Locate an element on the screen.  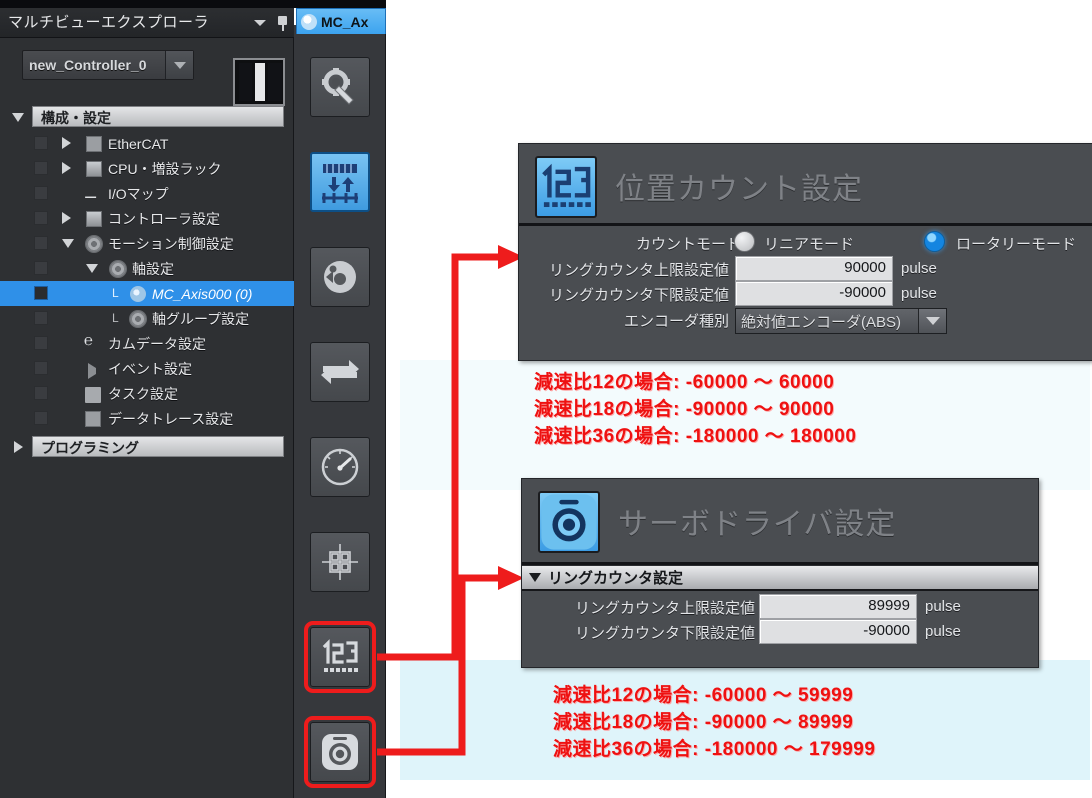
controller-thumbnail is located at coordinates (259, 82).